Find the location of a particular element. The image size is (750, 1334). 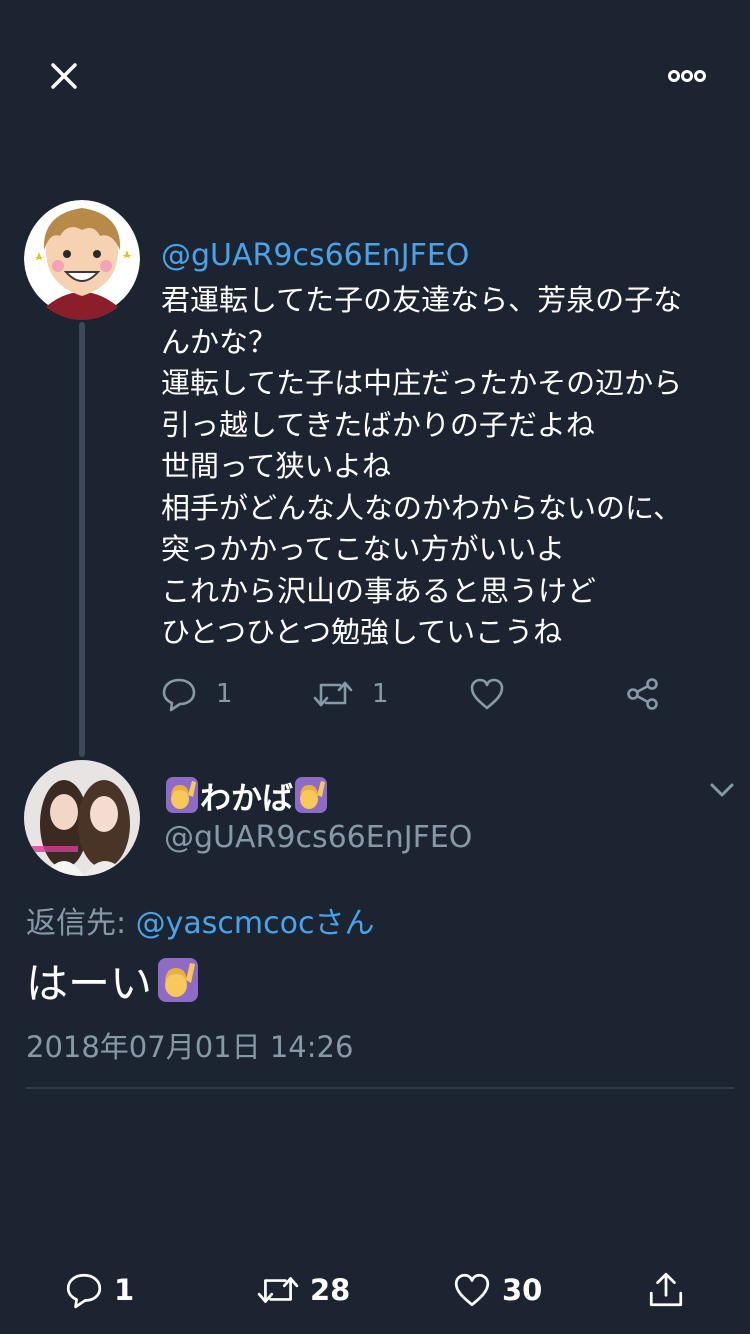

tweet-text-line: 運転してた子は中庄だったかその辺から is located at coordinates (422, 383).